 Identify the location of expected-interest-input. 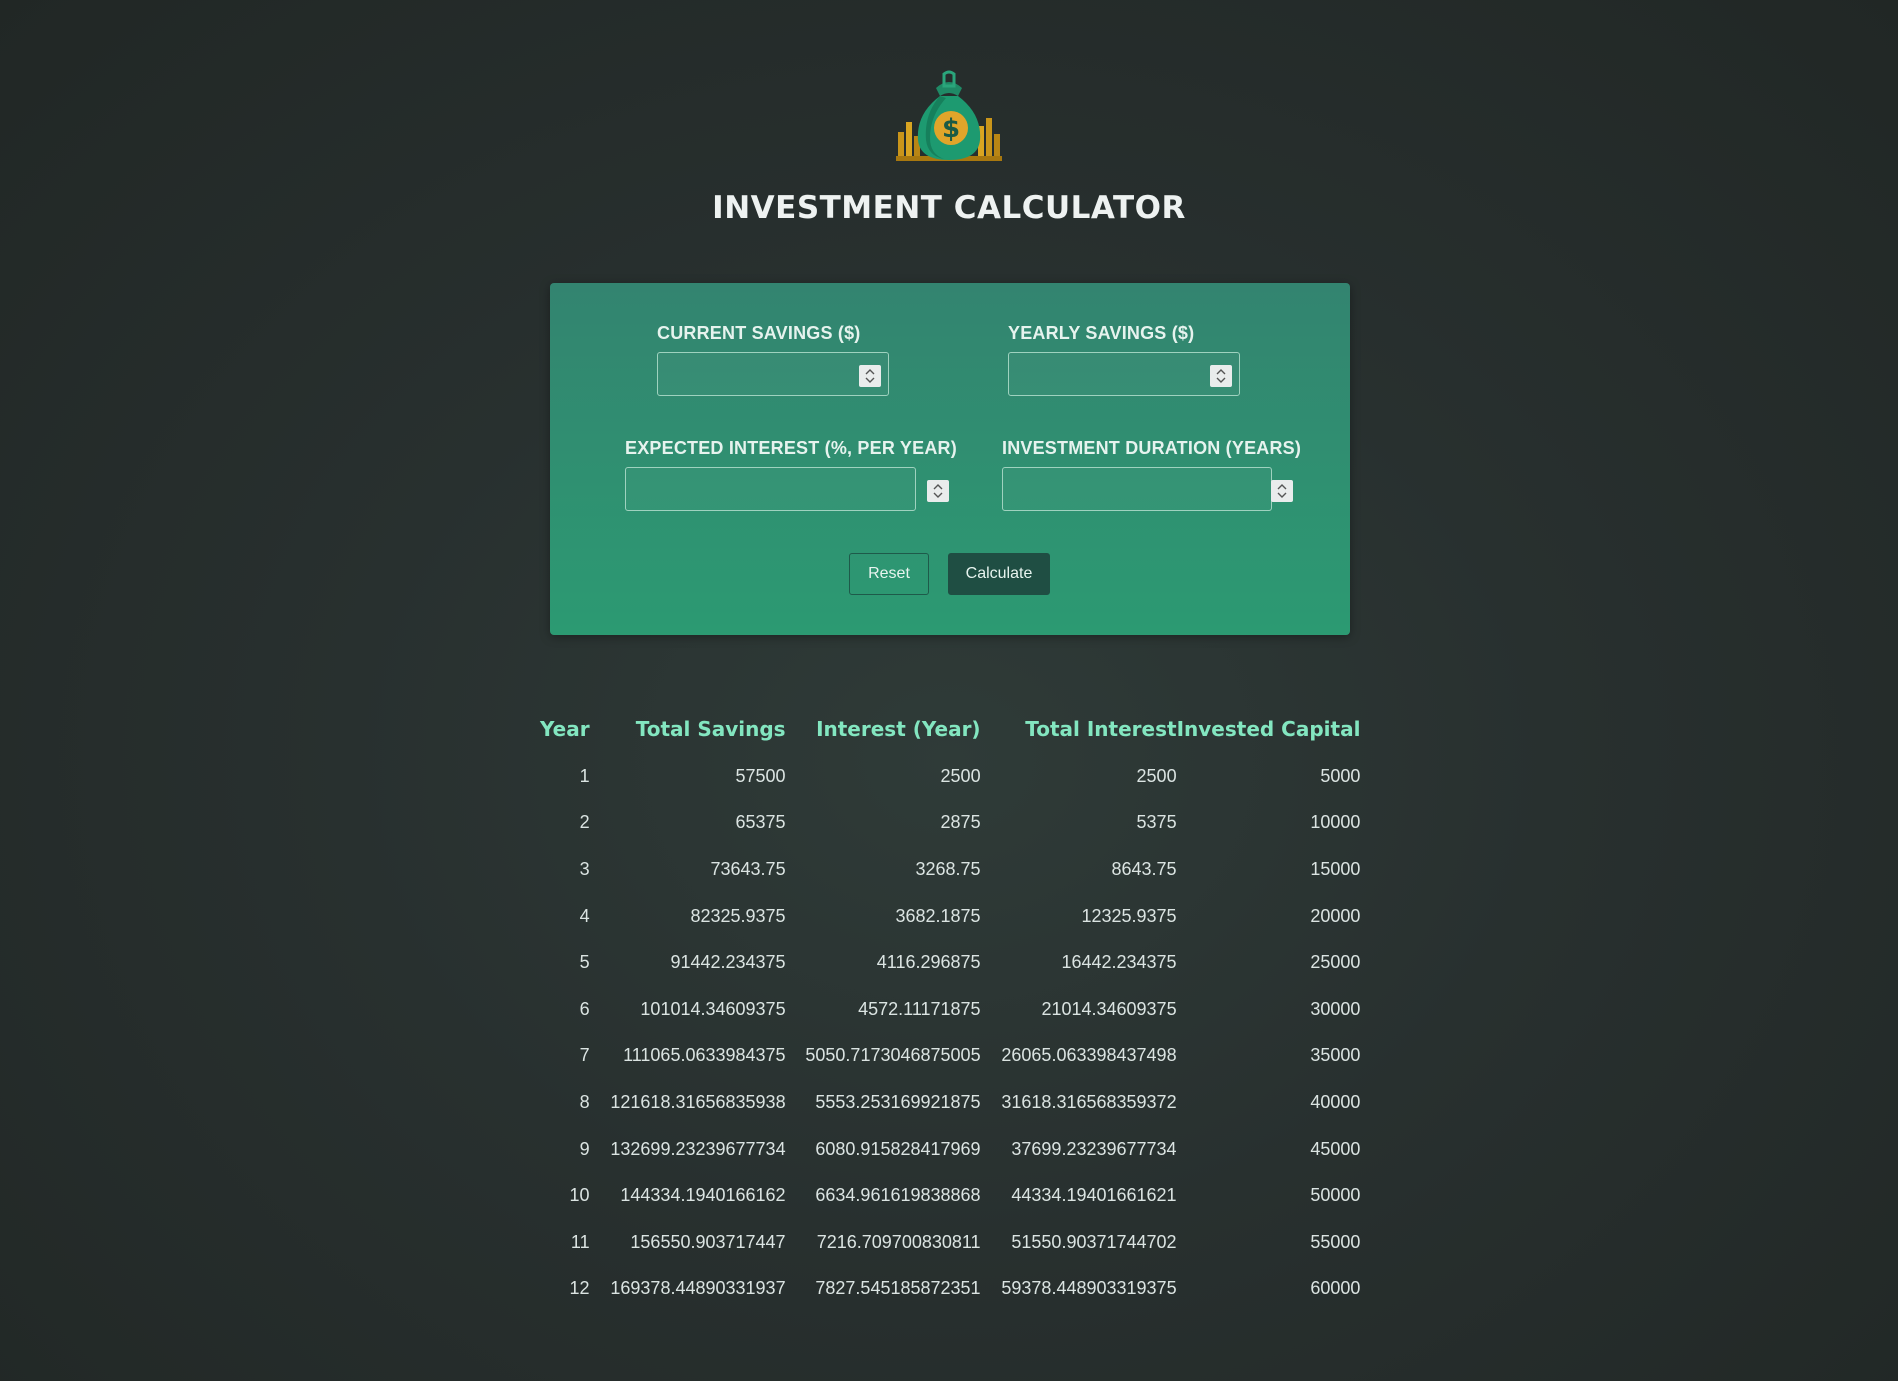
(770, 489).